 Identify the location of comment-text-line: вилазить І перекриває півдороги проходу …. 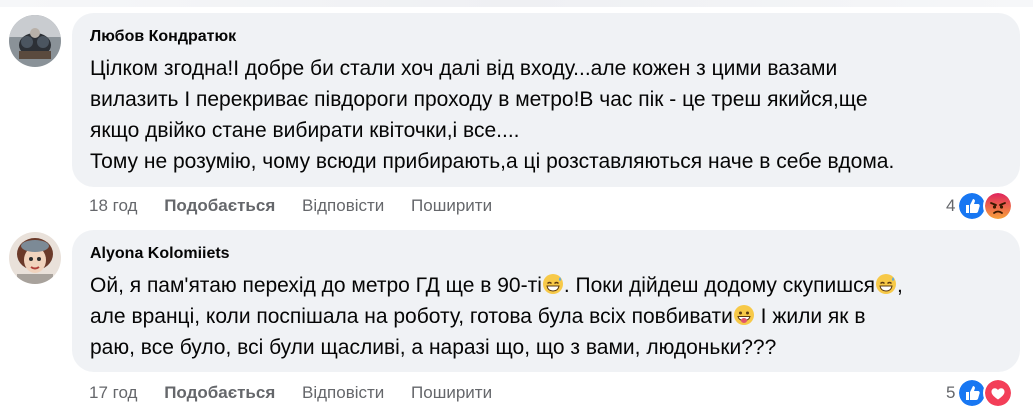
(479, 99).